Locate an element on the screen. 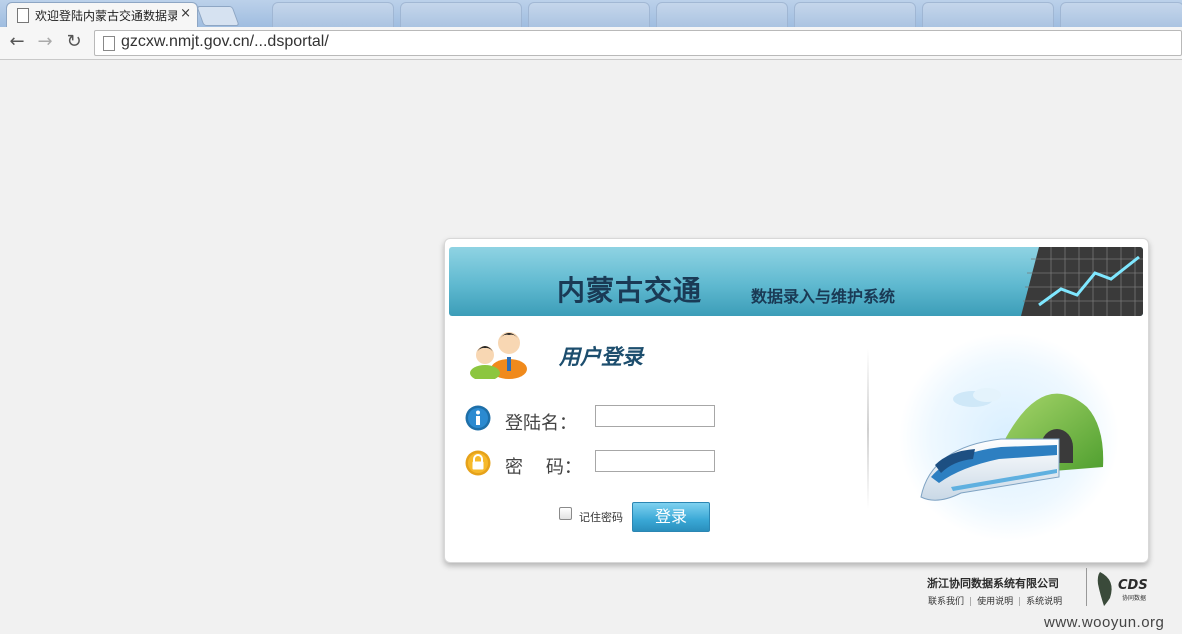 Image resolution: width=1182 pixels, height=634 pixels. leaf-logo-icon is located at coordinates (1104, 589).